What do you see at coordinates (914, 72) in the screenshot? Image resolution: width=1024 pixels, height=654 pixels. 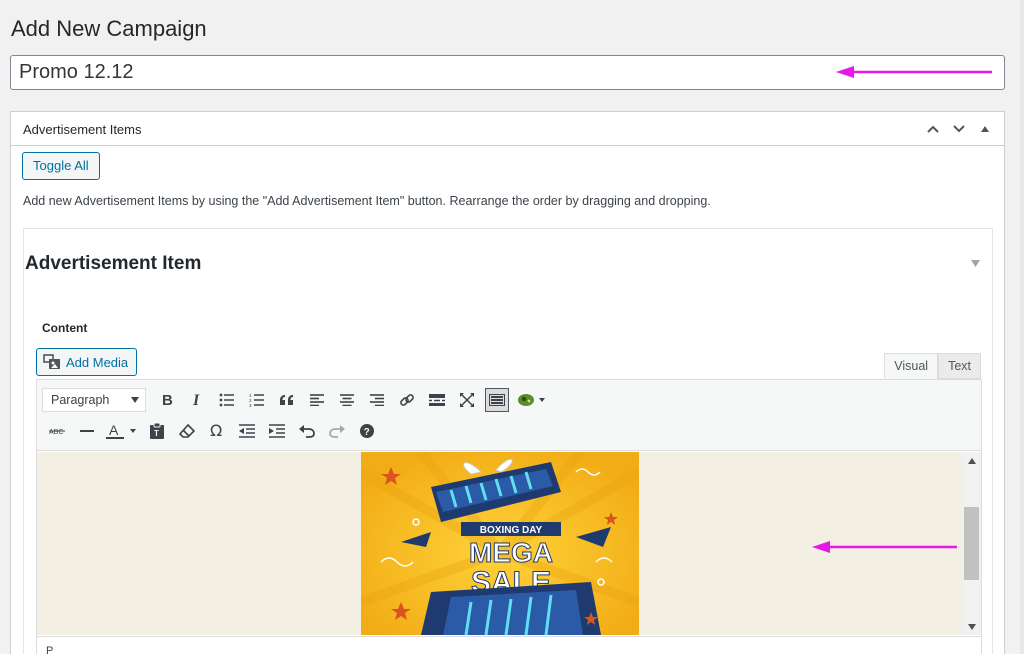 I see `annotation-arrow-title` at bounding box center [914, 72].